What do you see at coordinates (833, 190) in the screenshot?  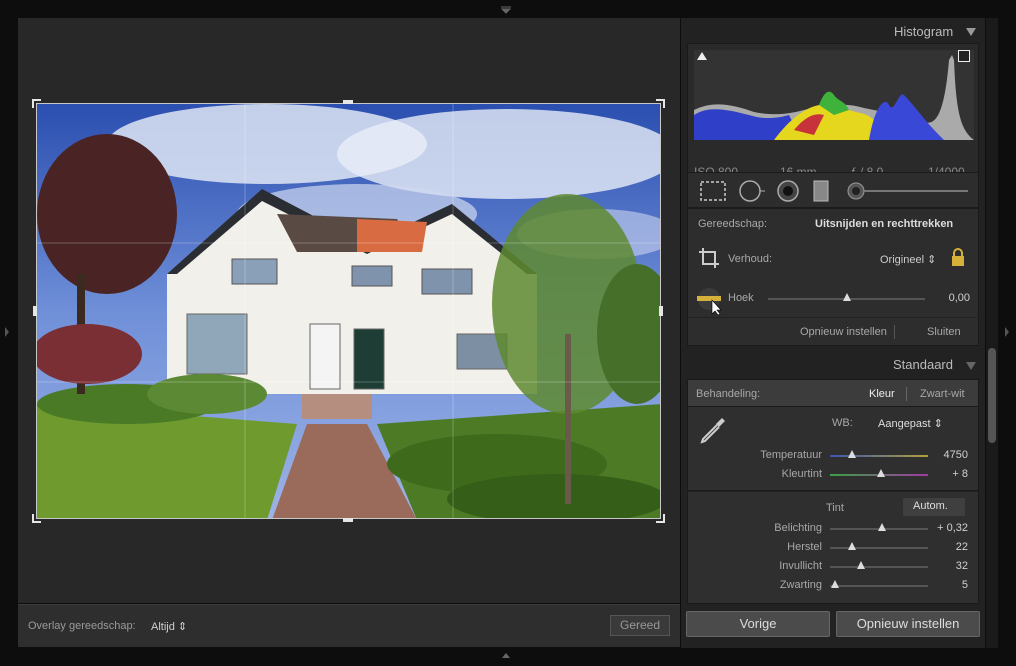 I see `tool-strip` at bounding box center [833, 190].